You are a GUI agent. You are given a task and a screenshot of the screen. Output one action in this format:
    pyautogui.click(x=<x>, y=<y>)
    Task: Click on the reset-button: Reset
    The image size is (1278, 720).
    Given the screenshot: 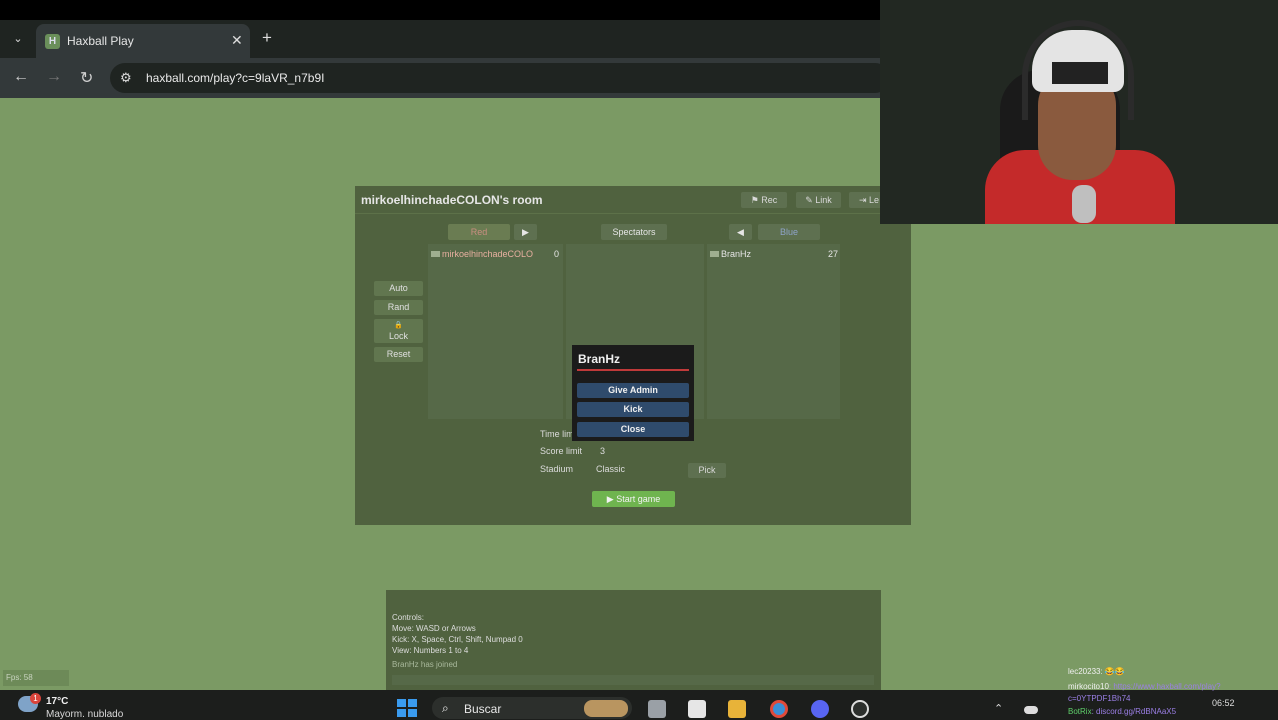 What is the action you would take?
    pyautogui.click(x=398, y=354)
    